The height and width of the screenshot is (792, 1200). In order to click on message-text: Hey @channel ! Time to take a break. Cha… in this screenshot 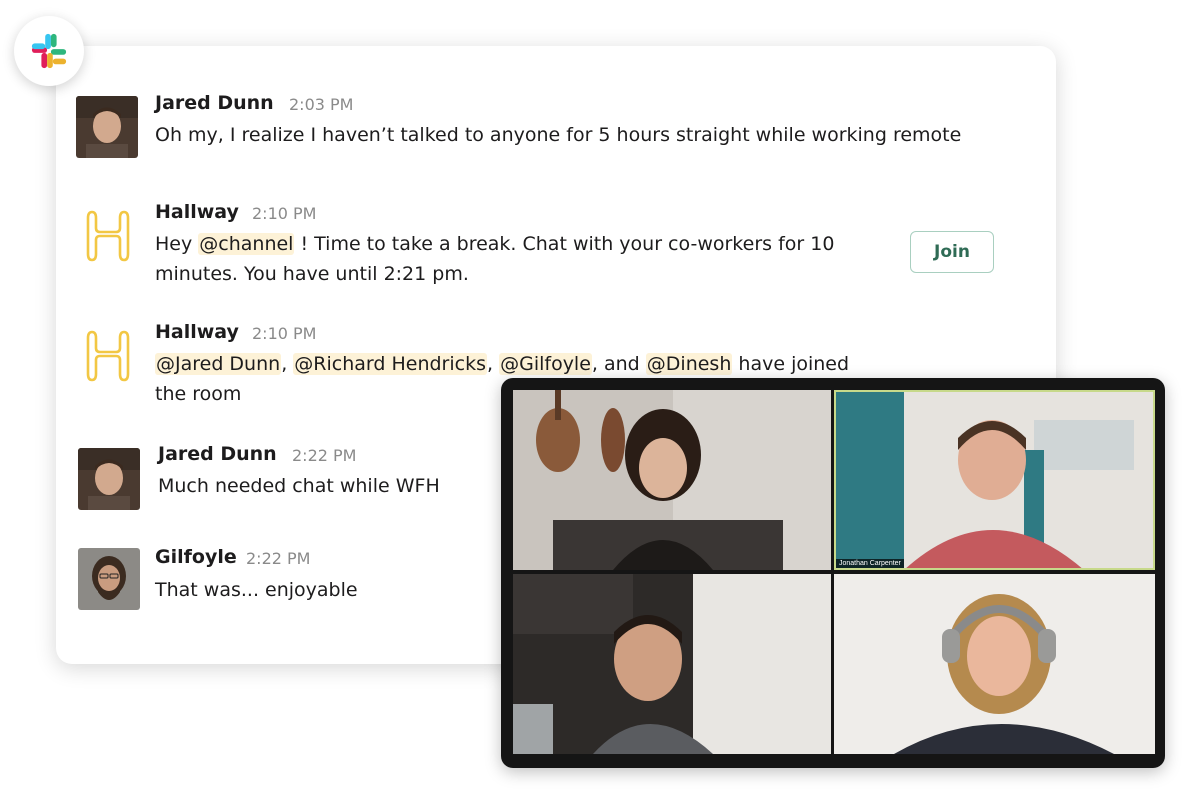, I will do `click(515, 259)`.